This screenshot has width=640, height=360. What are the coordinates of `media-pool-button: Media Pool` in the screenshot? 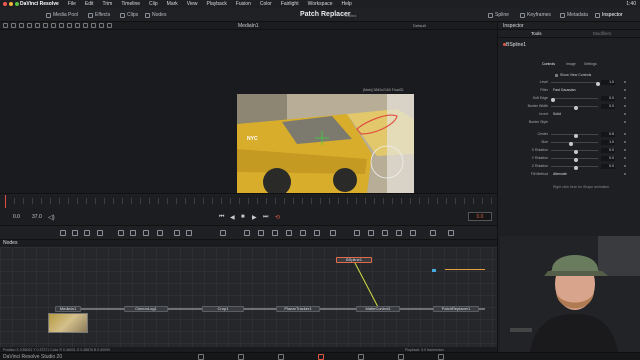 It's located at (62, 15).